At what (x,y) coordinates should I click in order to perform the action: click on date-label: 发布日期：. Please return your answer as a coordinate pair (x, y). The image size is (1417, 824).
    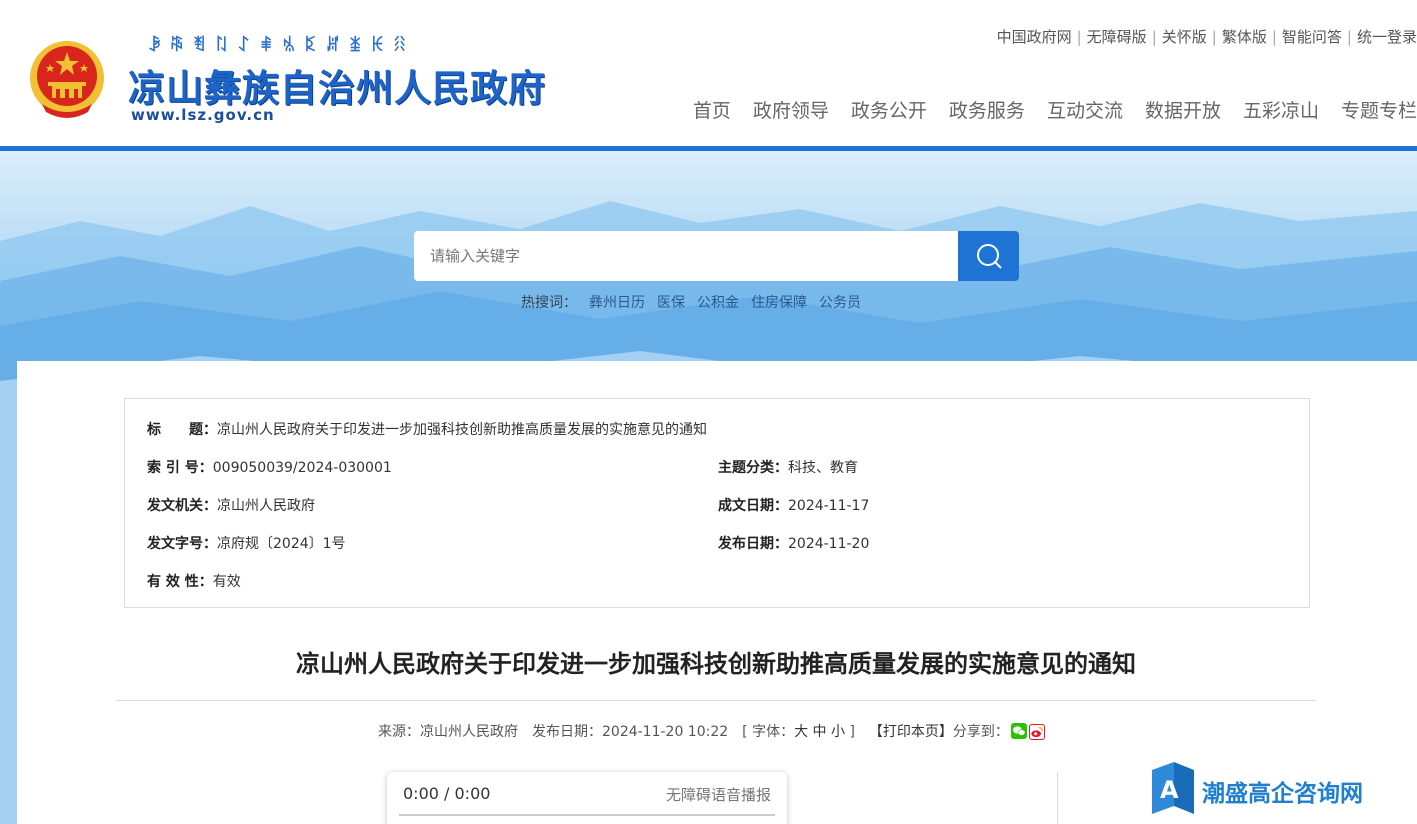
    Looking at the image, I should click on (567, 732).